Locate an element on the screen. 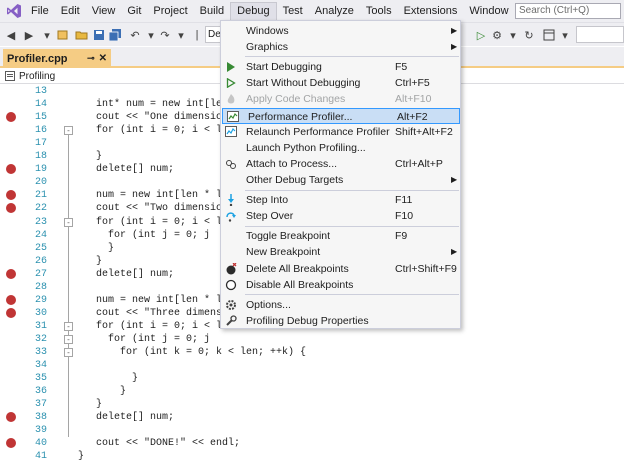 The width and height of the screenshot is (624, 473). menu-item-apply-code-changes: Apply Code Changes Alt+F10 is located at coordinates (340, 99).